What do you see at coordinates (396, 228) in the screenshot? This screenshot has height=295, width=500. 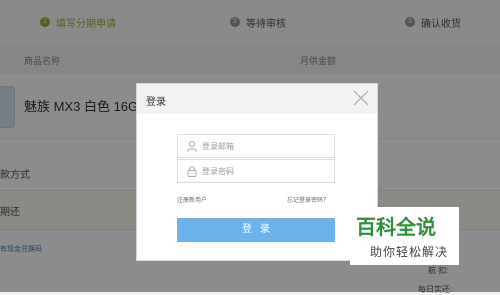 I see `watermark-title: 百科全说` at bounding box center [396, 228].